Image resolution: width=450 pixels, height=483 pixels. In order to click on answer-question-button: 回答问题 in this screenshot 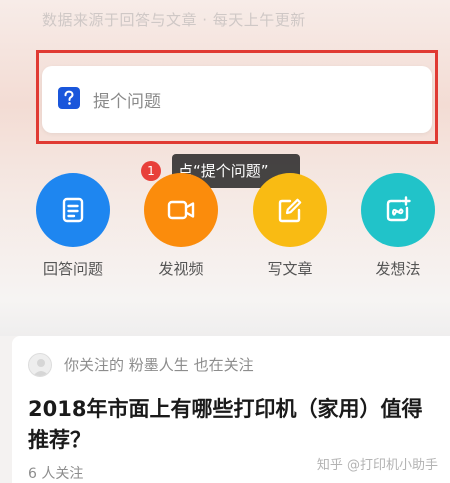, I will do `click(73, 226)`.